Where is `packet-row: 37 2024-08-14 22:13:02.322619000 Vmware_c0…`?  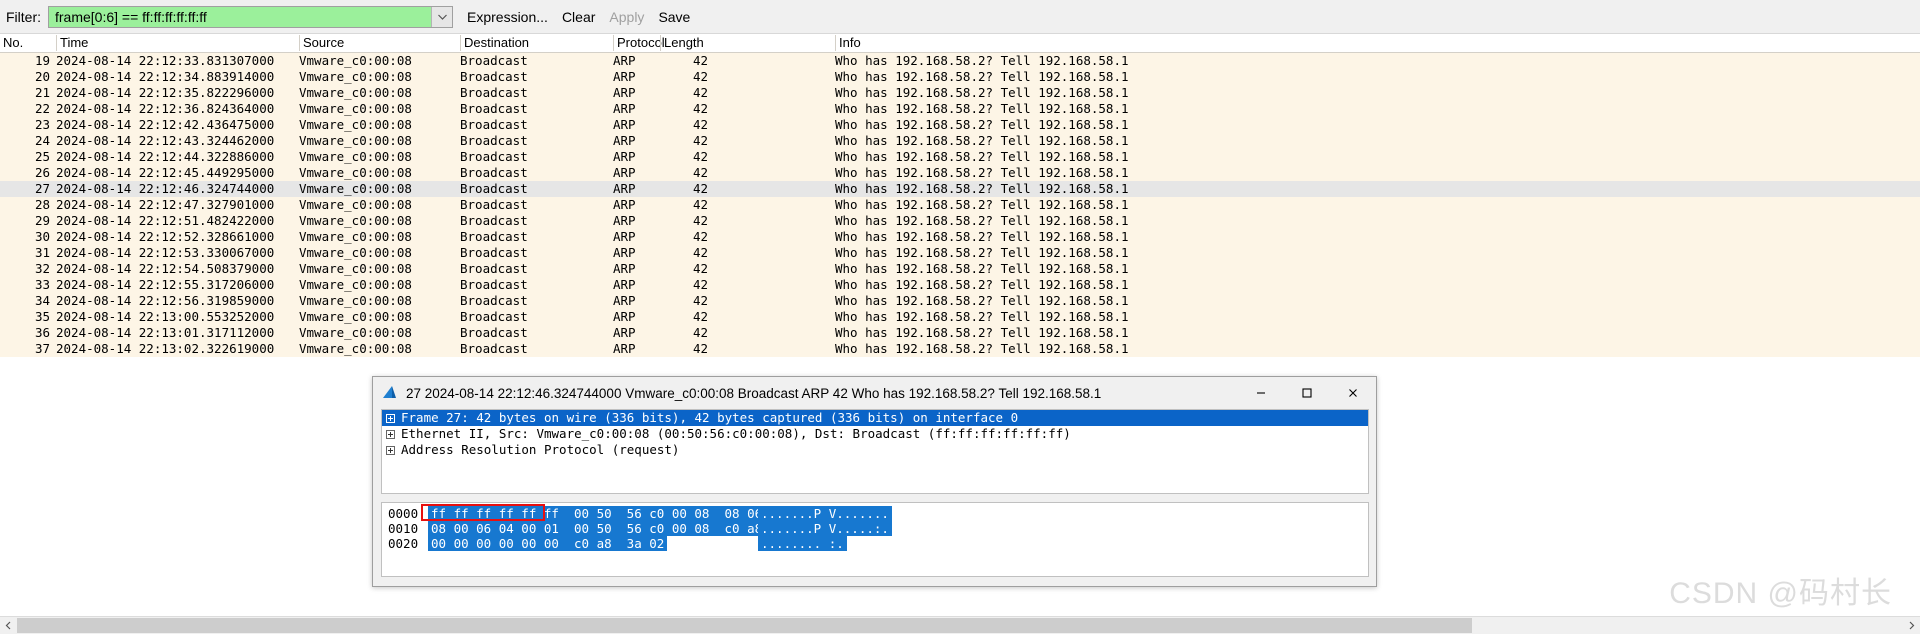 packet-row: 37 2024-08-14 22:13:02.322619000 Vmware_c0… is located at coordinates (960, 349).